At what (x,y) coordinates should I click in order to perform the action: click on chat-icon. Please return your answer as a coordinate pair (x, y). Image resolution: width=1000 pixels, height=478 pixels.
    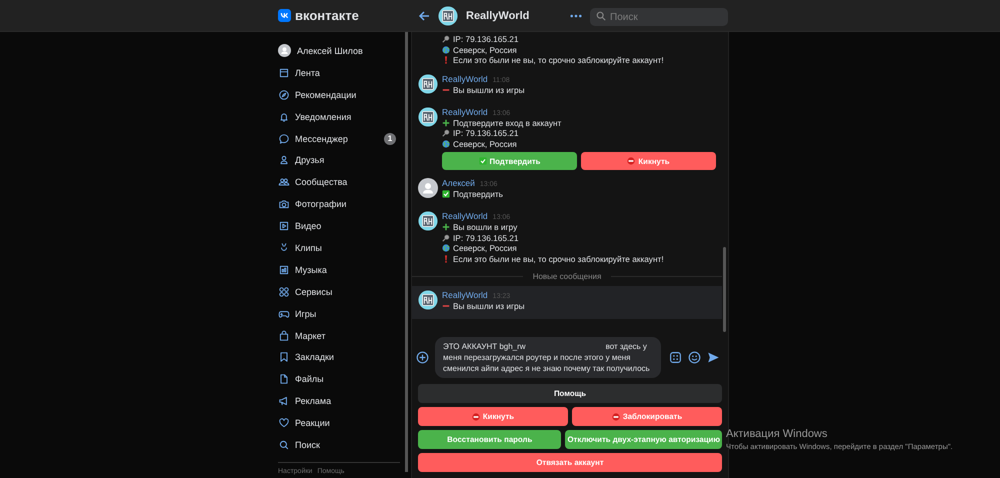
    Looking at the image, I should click on (284, 138).